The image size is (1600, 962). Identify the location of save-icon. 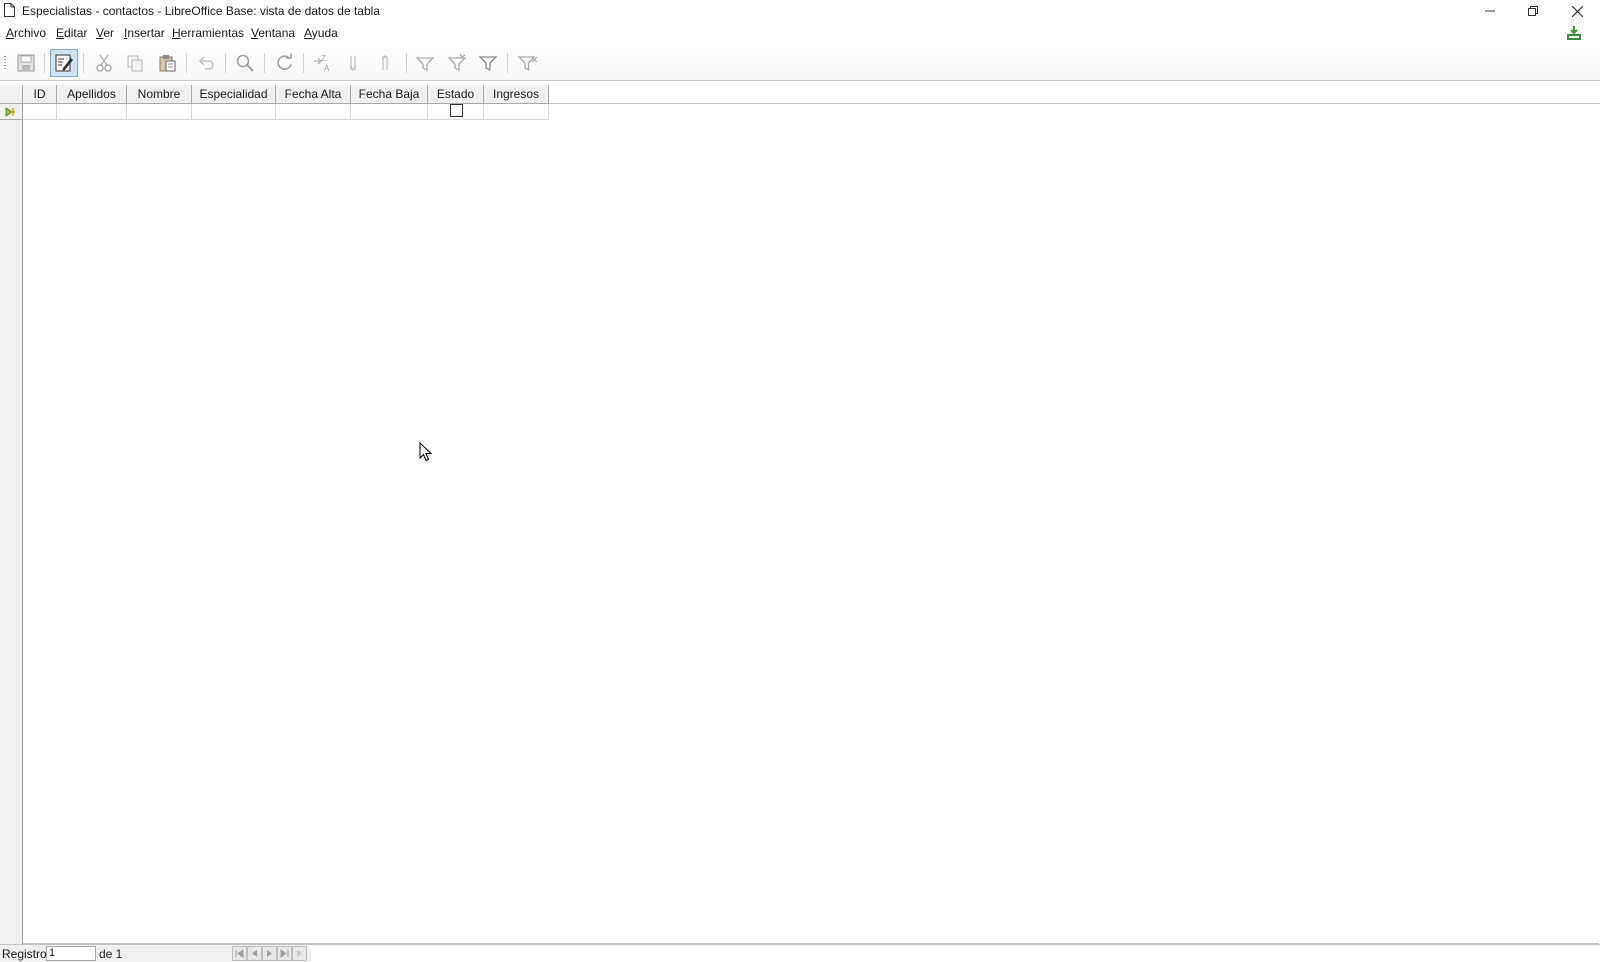
(26, 63).